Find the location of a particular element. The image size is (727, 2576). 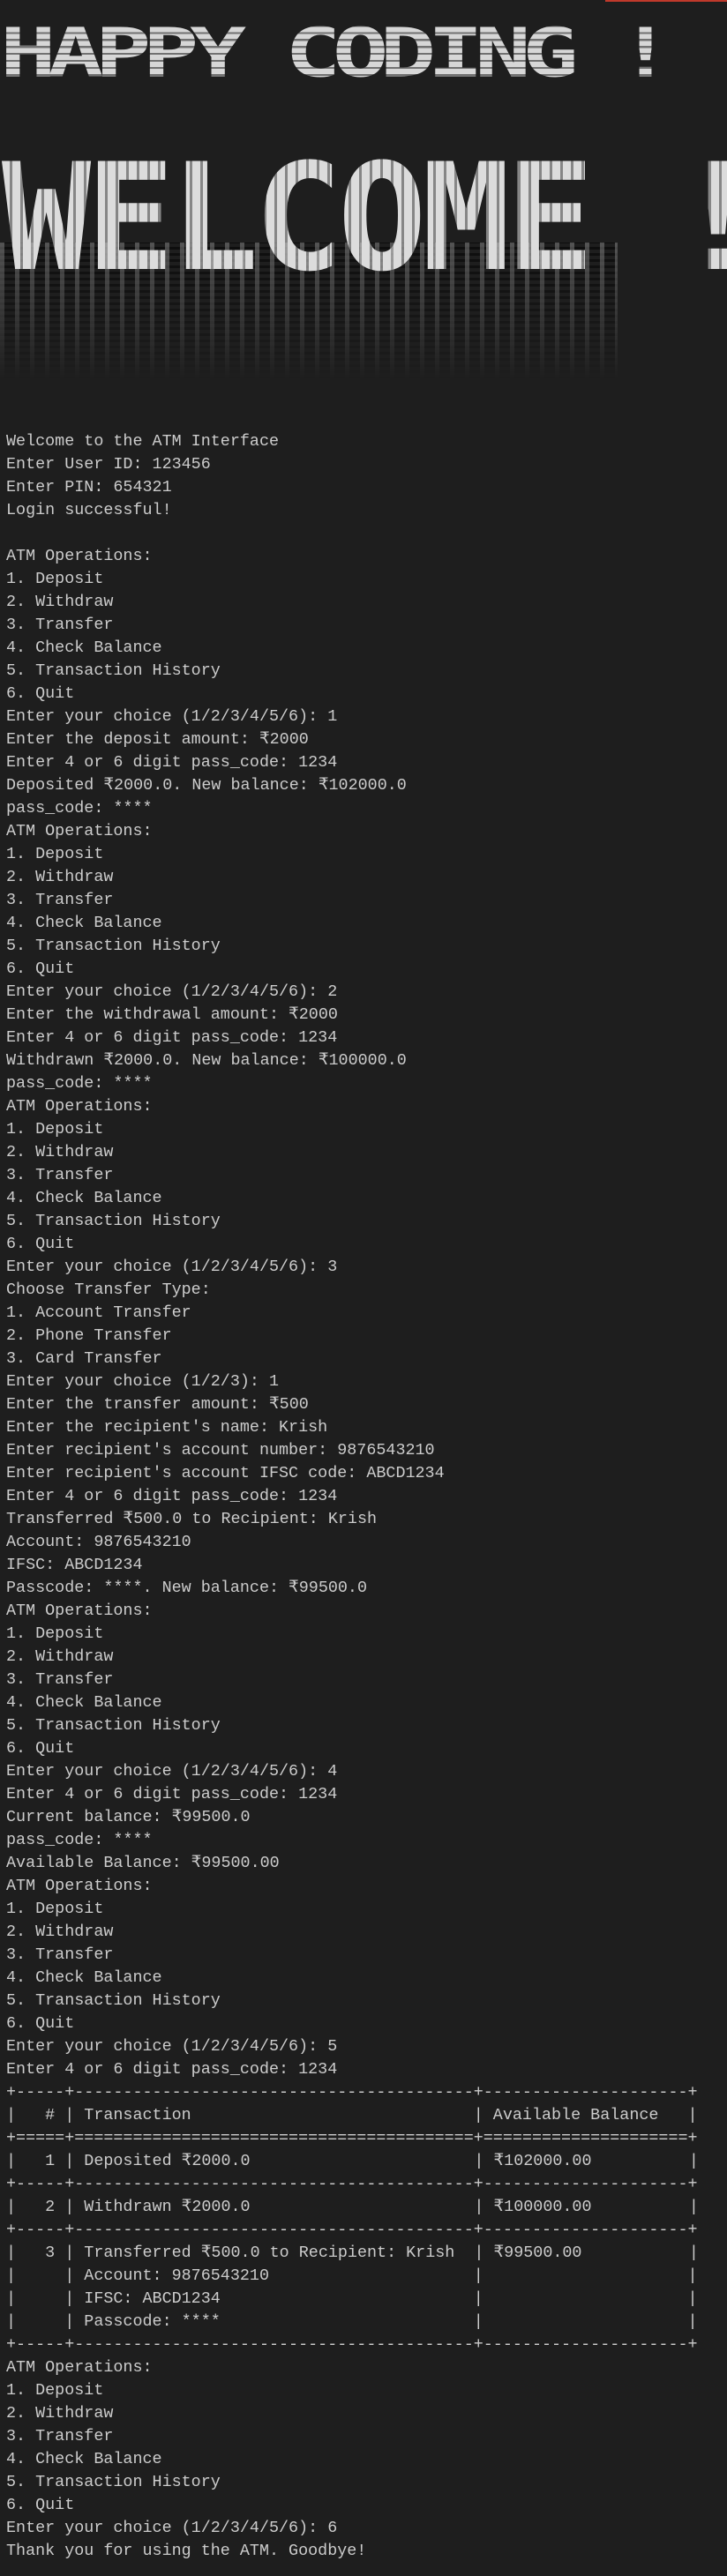

terminal-line: | # | Transaction | Available Balance | is located at coordinates (352, 2115).